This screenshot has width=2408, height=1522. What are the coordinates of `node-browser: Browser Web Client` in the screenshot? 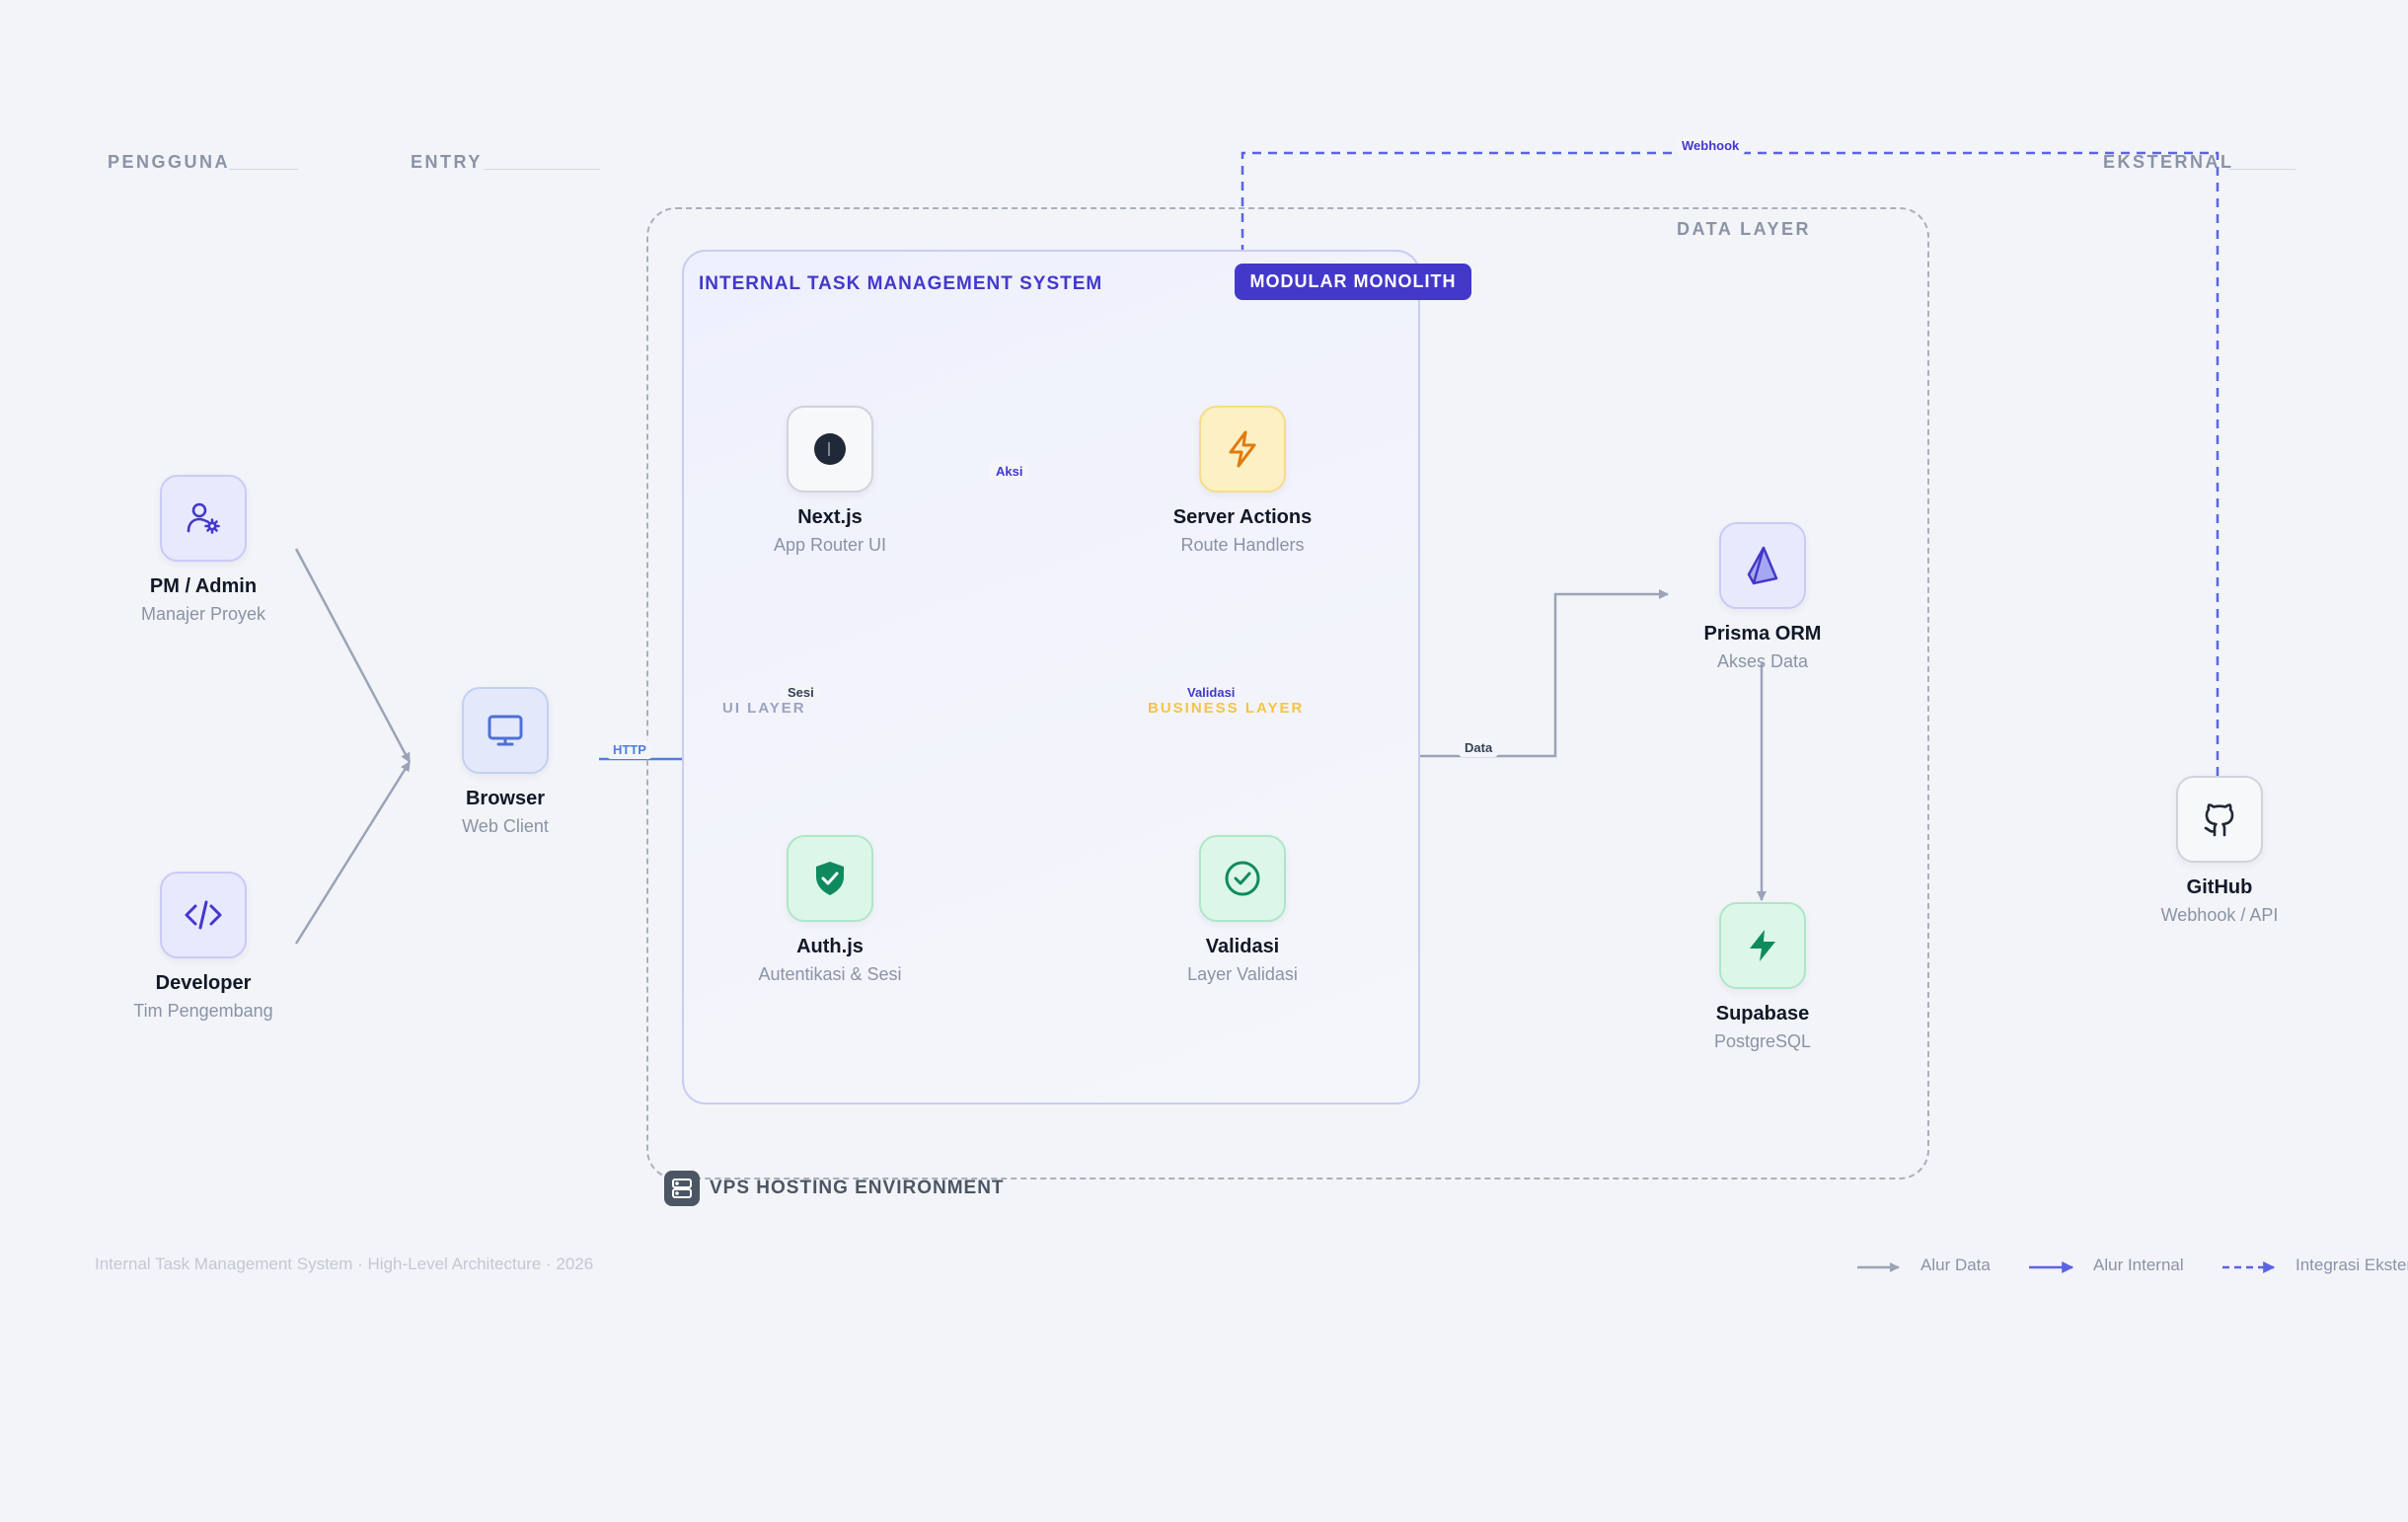 It's located at (506, 762).